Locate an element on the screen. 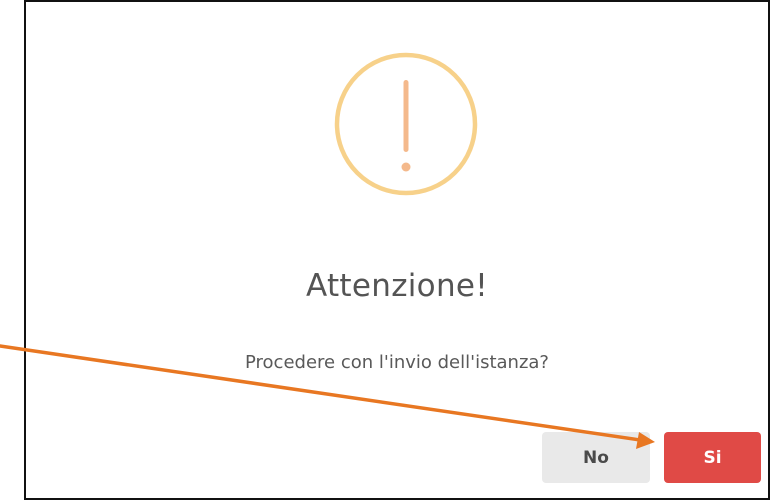 This screenshot has height=504, width=774. exclamation-circle-icon is located at coordinates (406, 124).